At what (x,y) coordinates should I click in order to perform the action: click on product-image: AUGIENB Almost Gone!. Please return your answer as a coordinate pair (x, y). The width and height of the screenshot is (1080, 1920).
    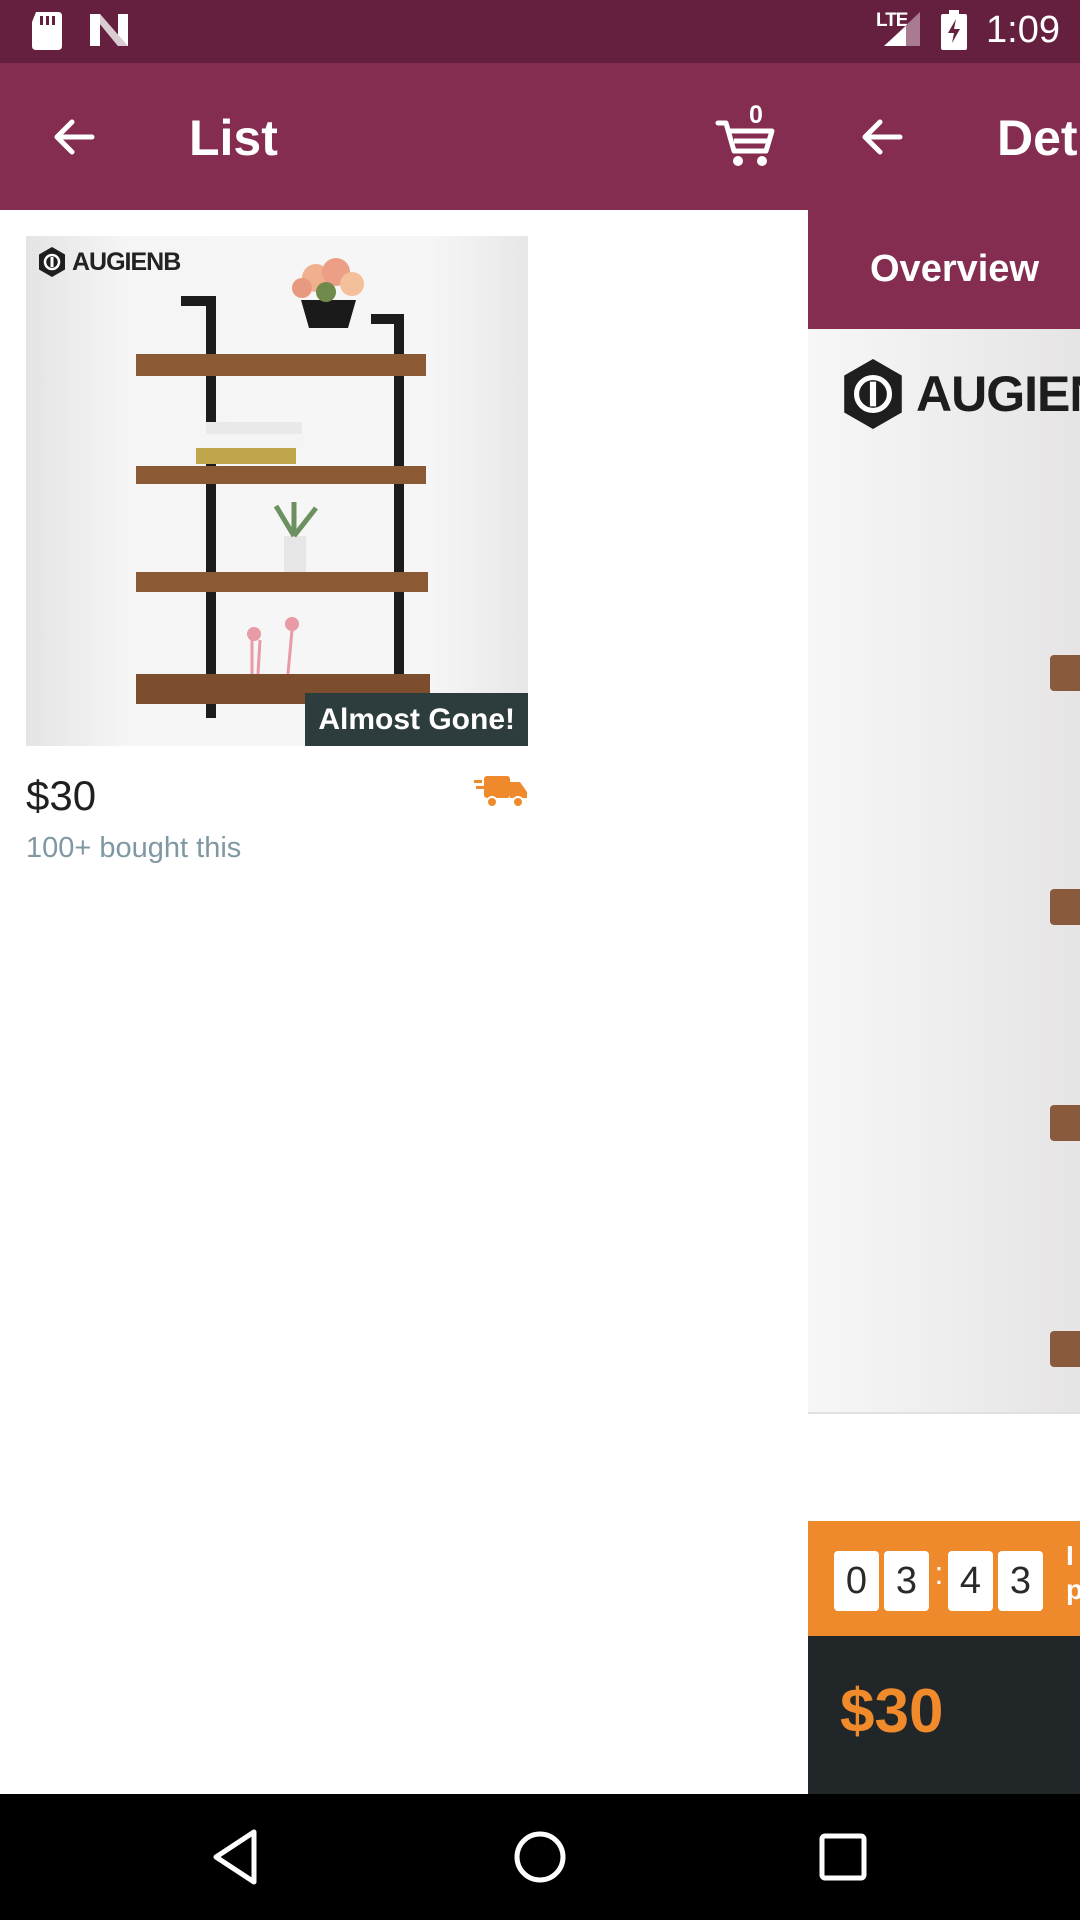
    Looking at the image, I should click on (277, 491).